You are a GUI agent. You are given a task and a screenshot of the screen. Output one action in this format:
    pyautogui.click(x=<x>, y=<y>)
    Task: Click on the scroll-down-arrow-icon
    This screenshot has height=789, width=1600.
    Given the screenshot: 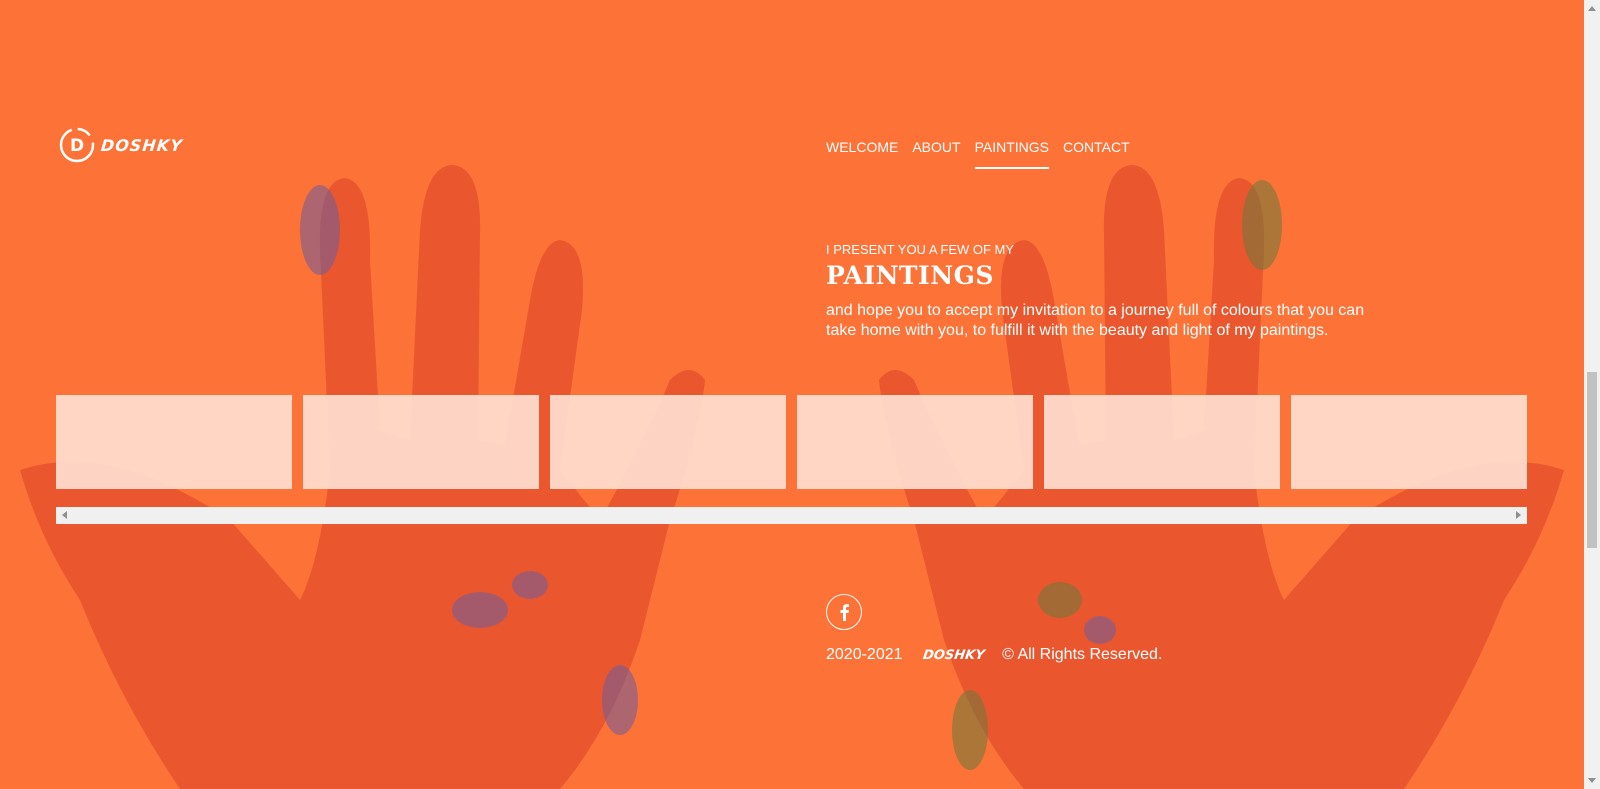 What is the action you would take?
    pyautogui.click(x=1592, y=780)
    